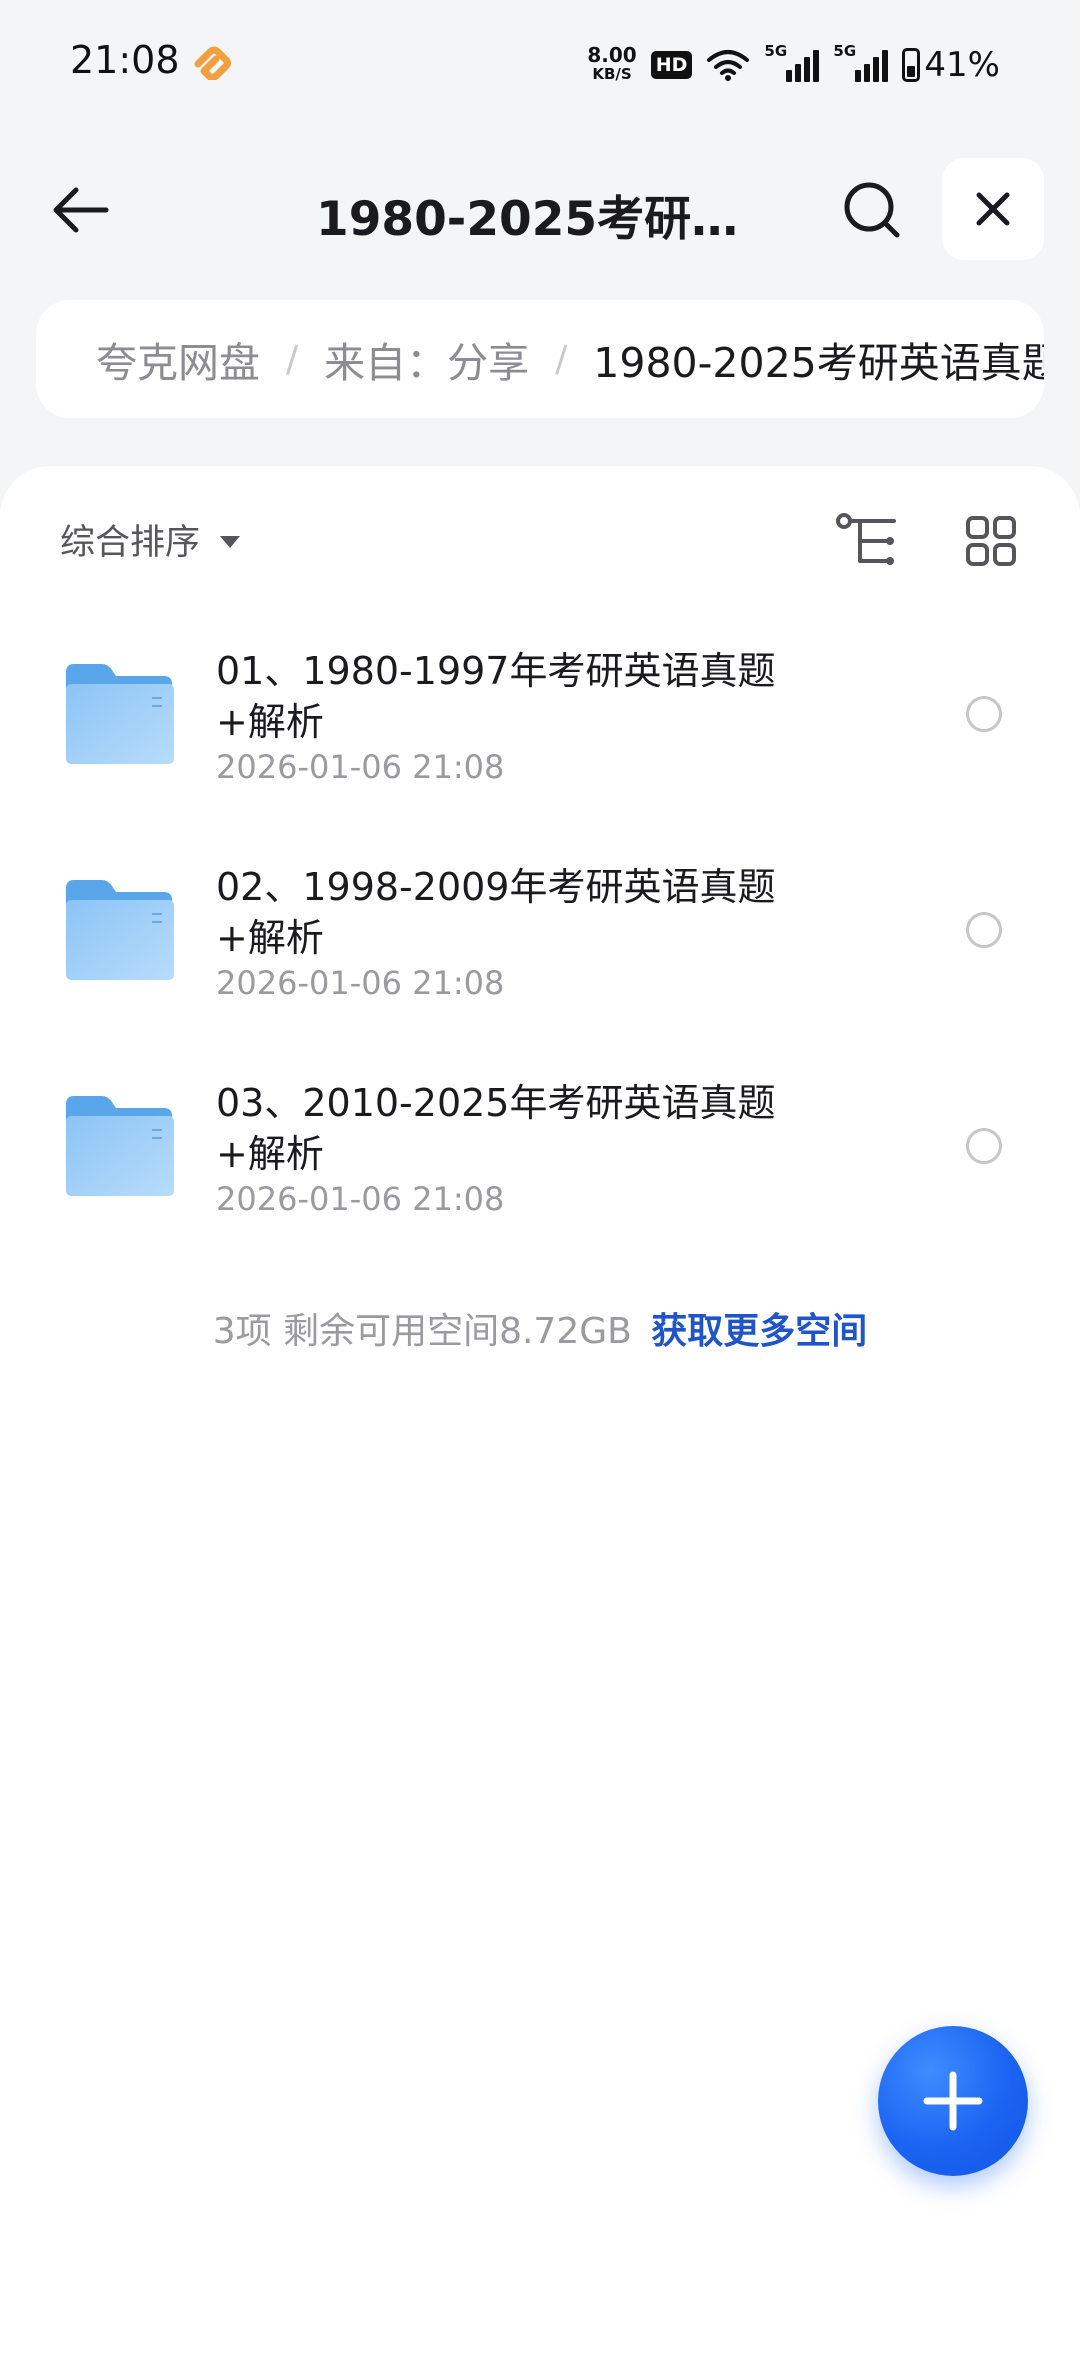 Image resolution: width=1080 pixels, height=2376 pixels. I want to click on breadcrumb-item-root: 夸克网盘, so click(178, 359).